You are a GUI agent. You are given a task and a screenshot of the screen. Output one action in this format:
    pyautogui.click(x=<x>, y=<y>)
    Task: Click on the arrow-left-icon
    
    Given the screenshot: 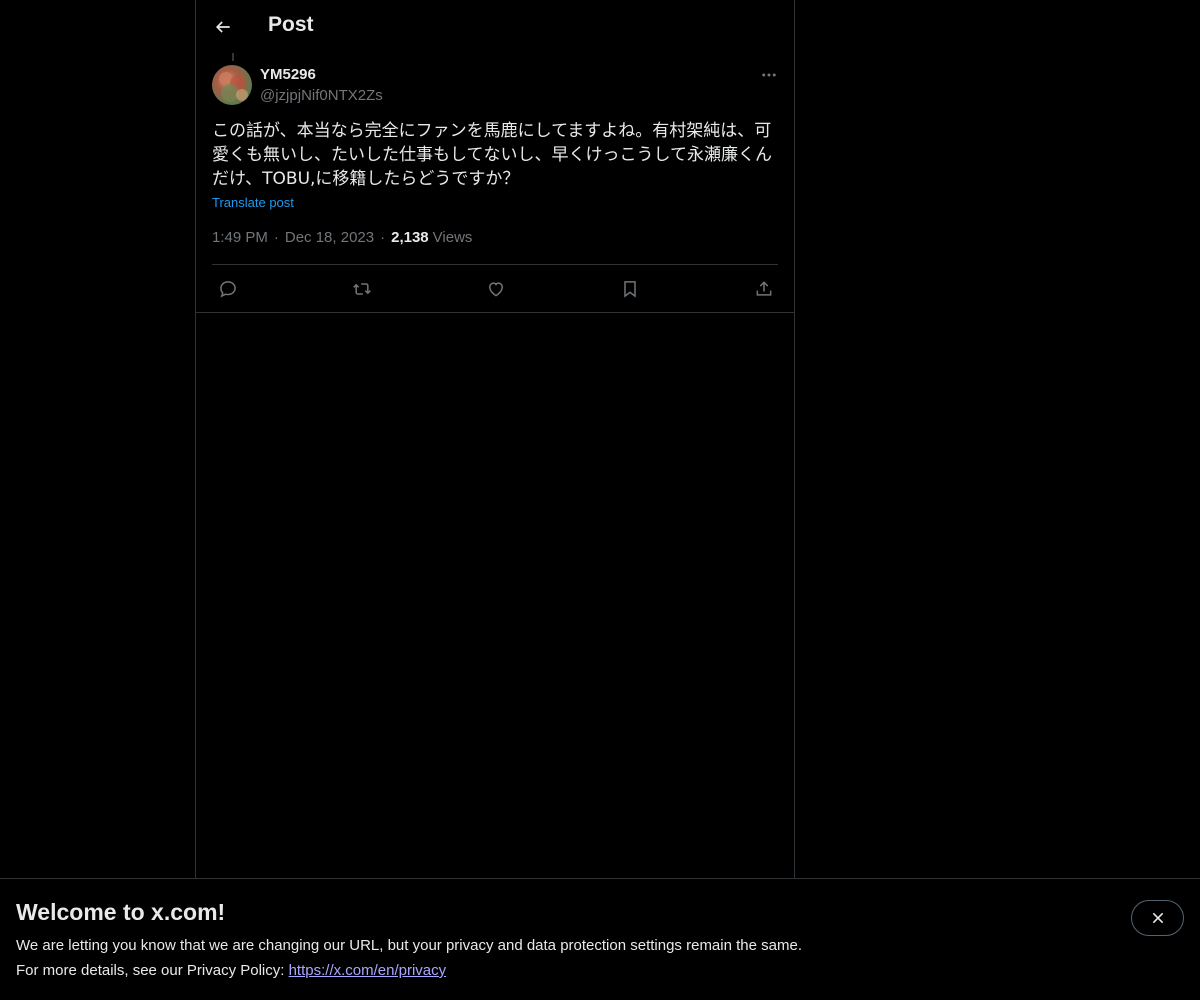 What is the action you would take?
    pyautogui.click(x=222, y=27)
    